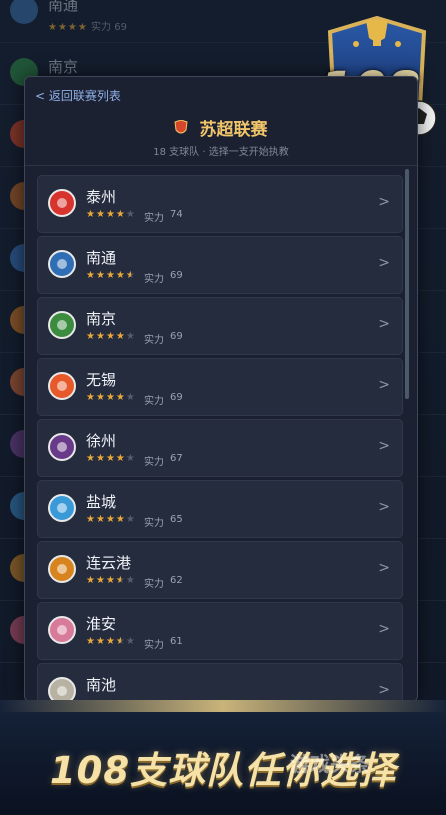 The image size is (446, 815). Describe the element at coordinates (62, 508) in the screenshot. I see `crane-icon` at that location.